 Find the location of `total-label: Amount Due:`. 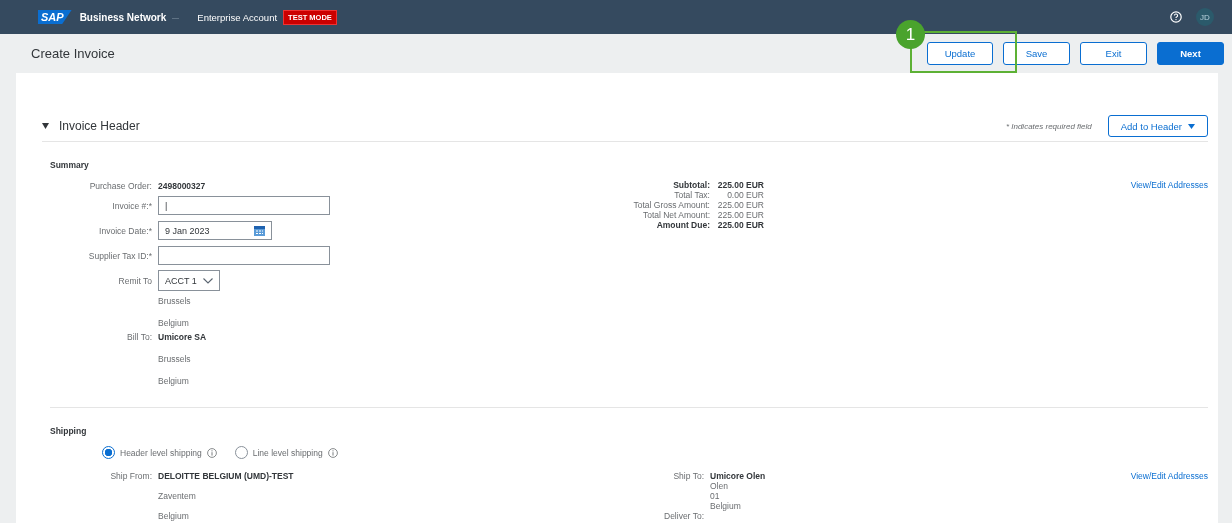

total-label: Amount Due: is located at coordinates (682, 225).